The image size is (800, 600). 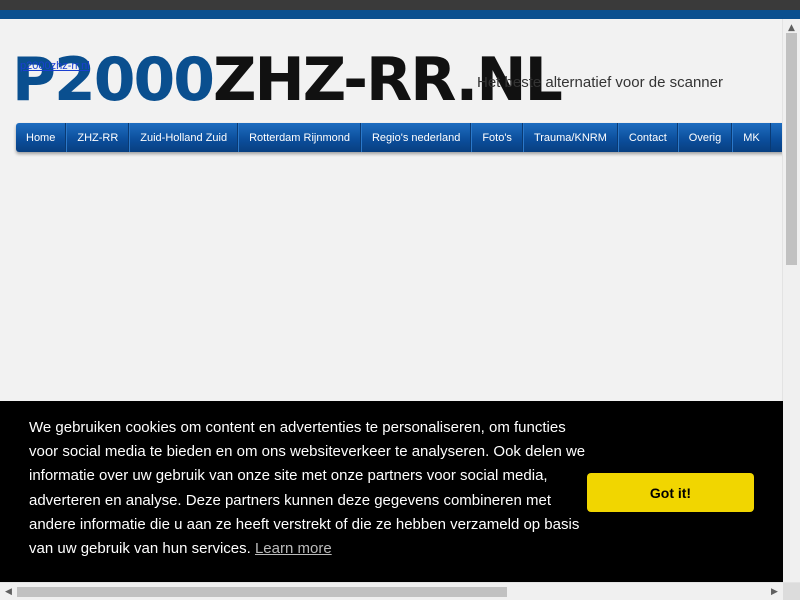 What do you see at coordinates (400, 5) in the screenshot?
I see `top-dark-bar` at bounding box center [400, 5].